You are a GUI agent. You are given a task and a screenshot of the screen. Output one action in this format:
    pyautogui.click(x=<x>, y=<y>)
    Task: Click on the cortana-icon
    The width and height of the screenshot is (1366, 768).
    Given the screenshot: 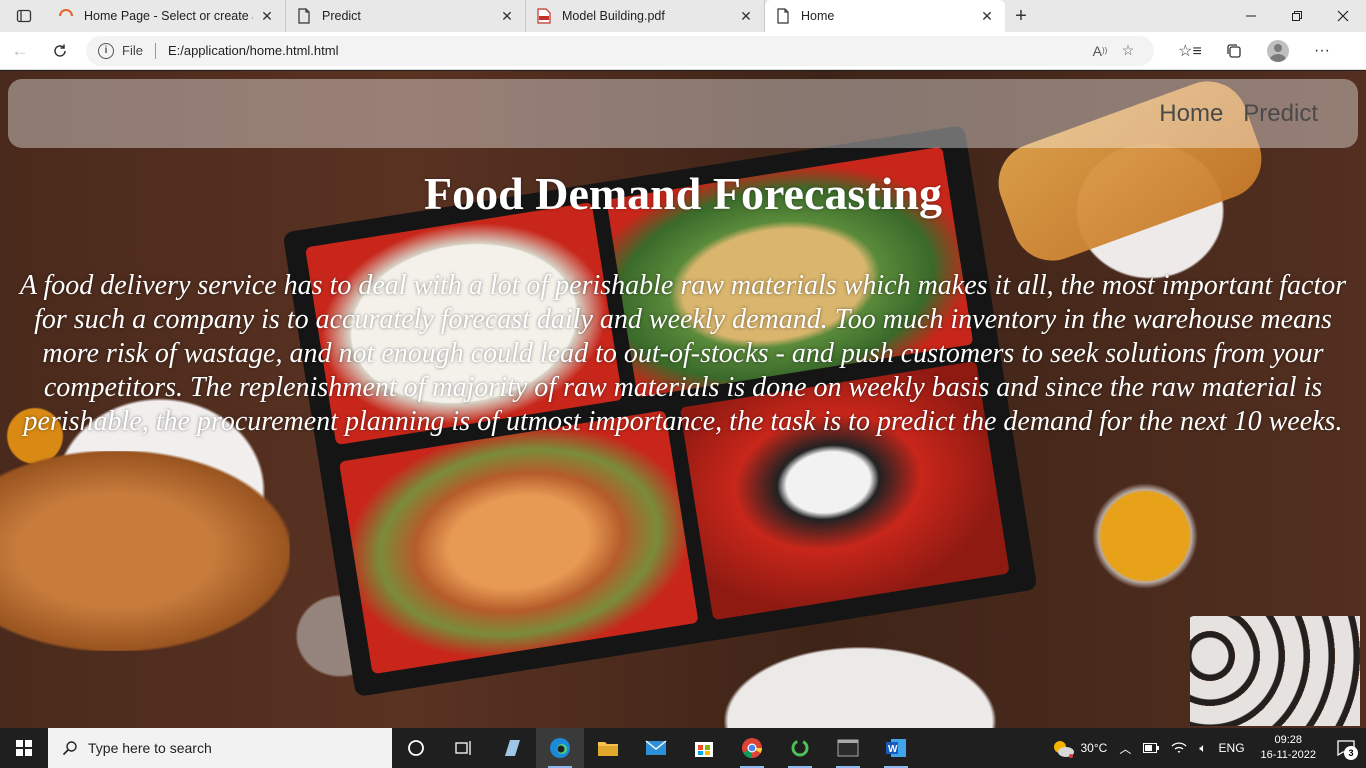 What is the action you would take?
    pyautogui.click(x=416, y=748)
    